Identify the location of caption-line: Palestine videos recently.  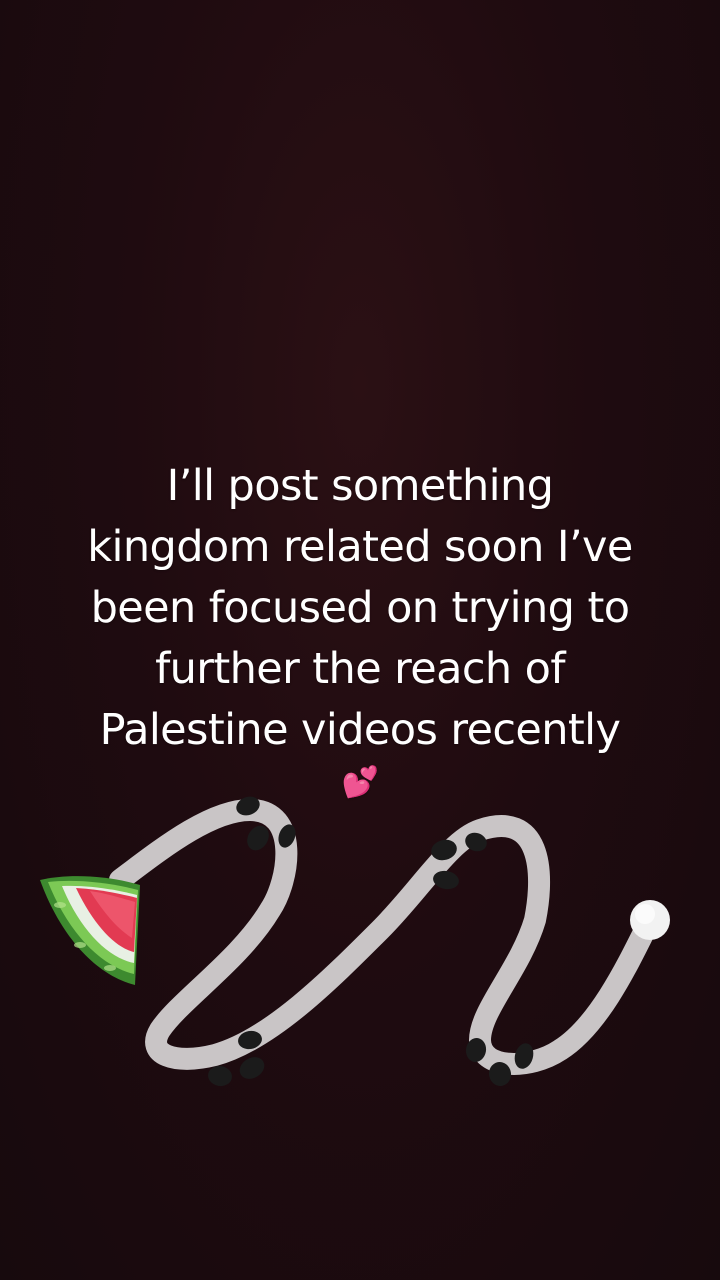
(360, 730).